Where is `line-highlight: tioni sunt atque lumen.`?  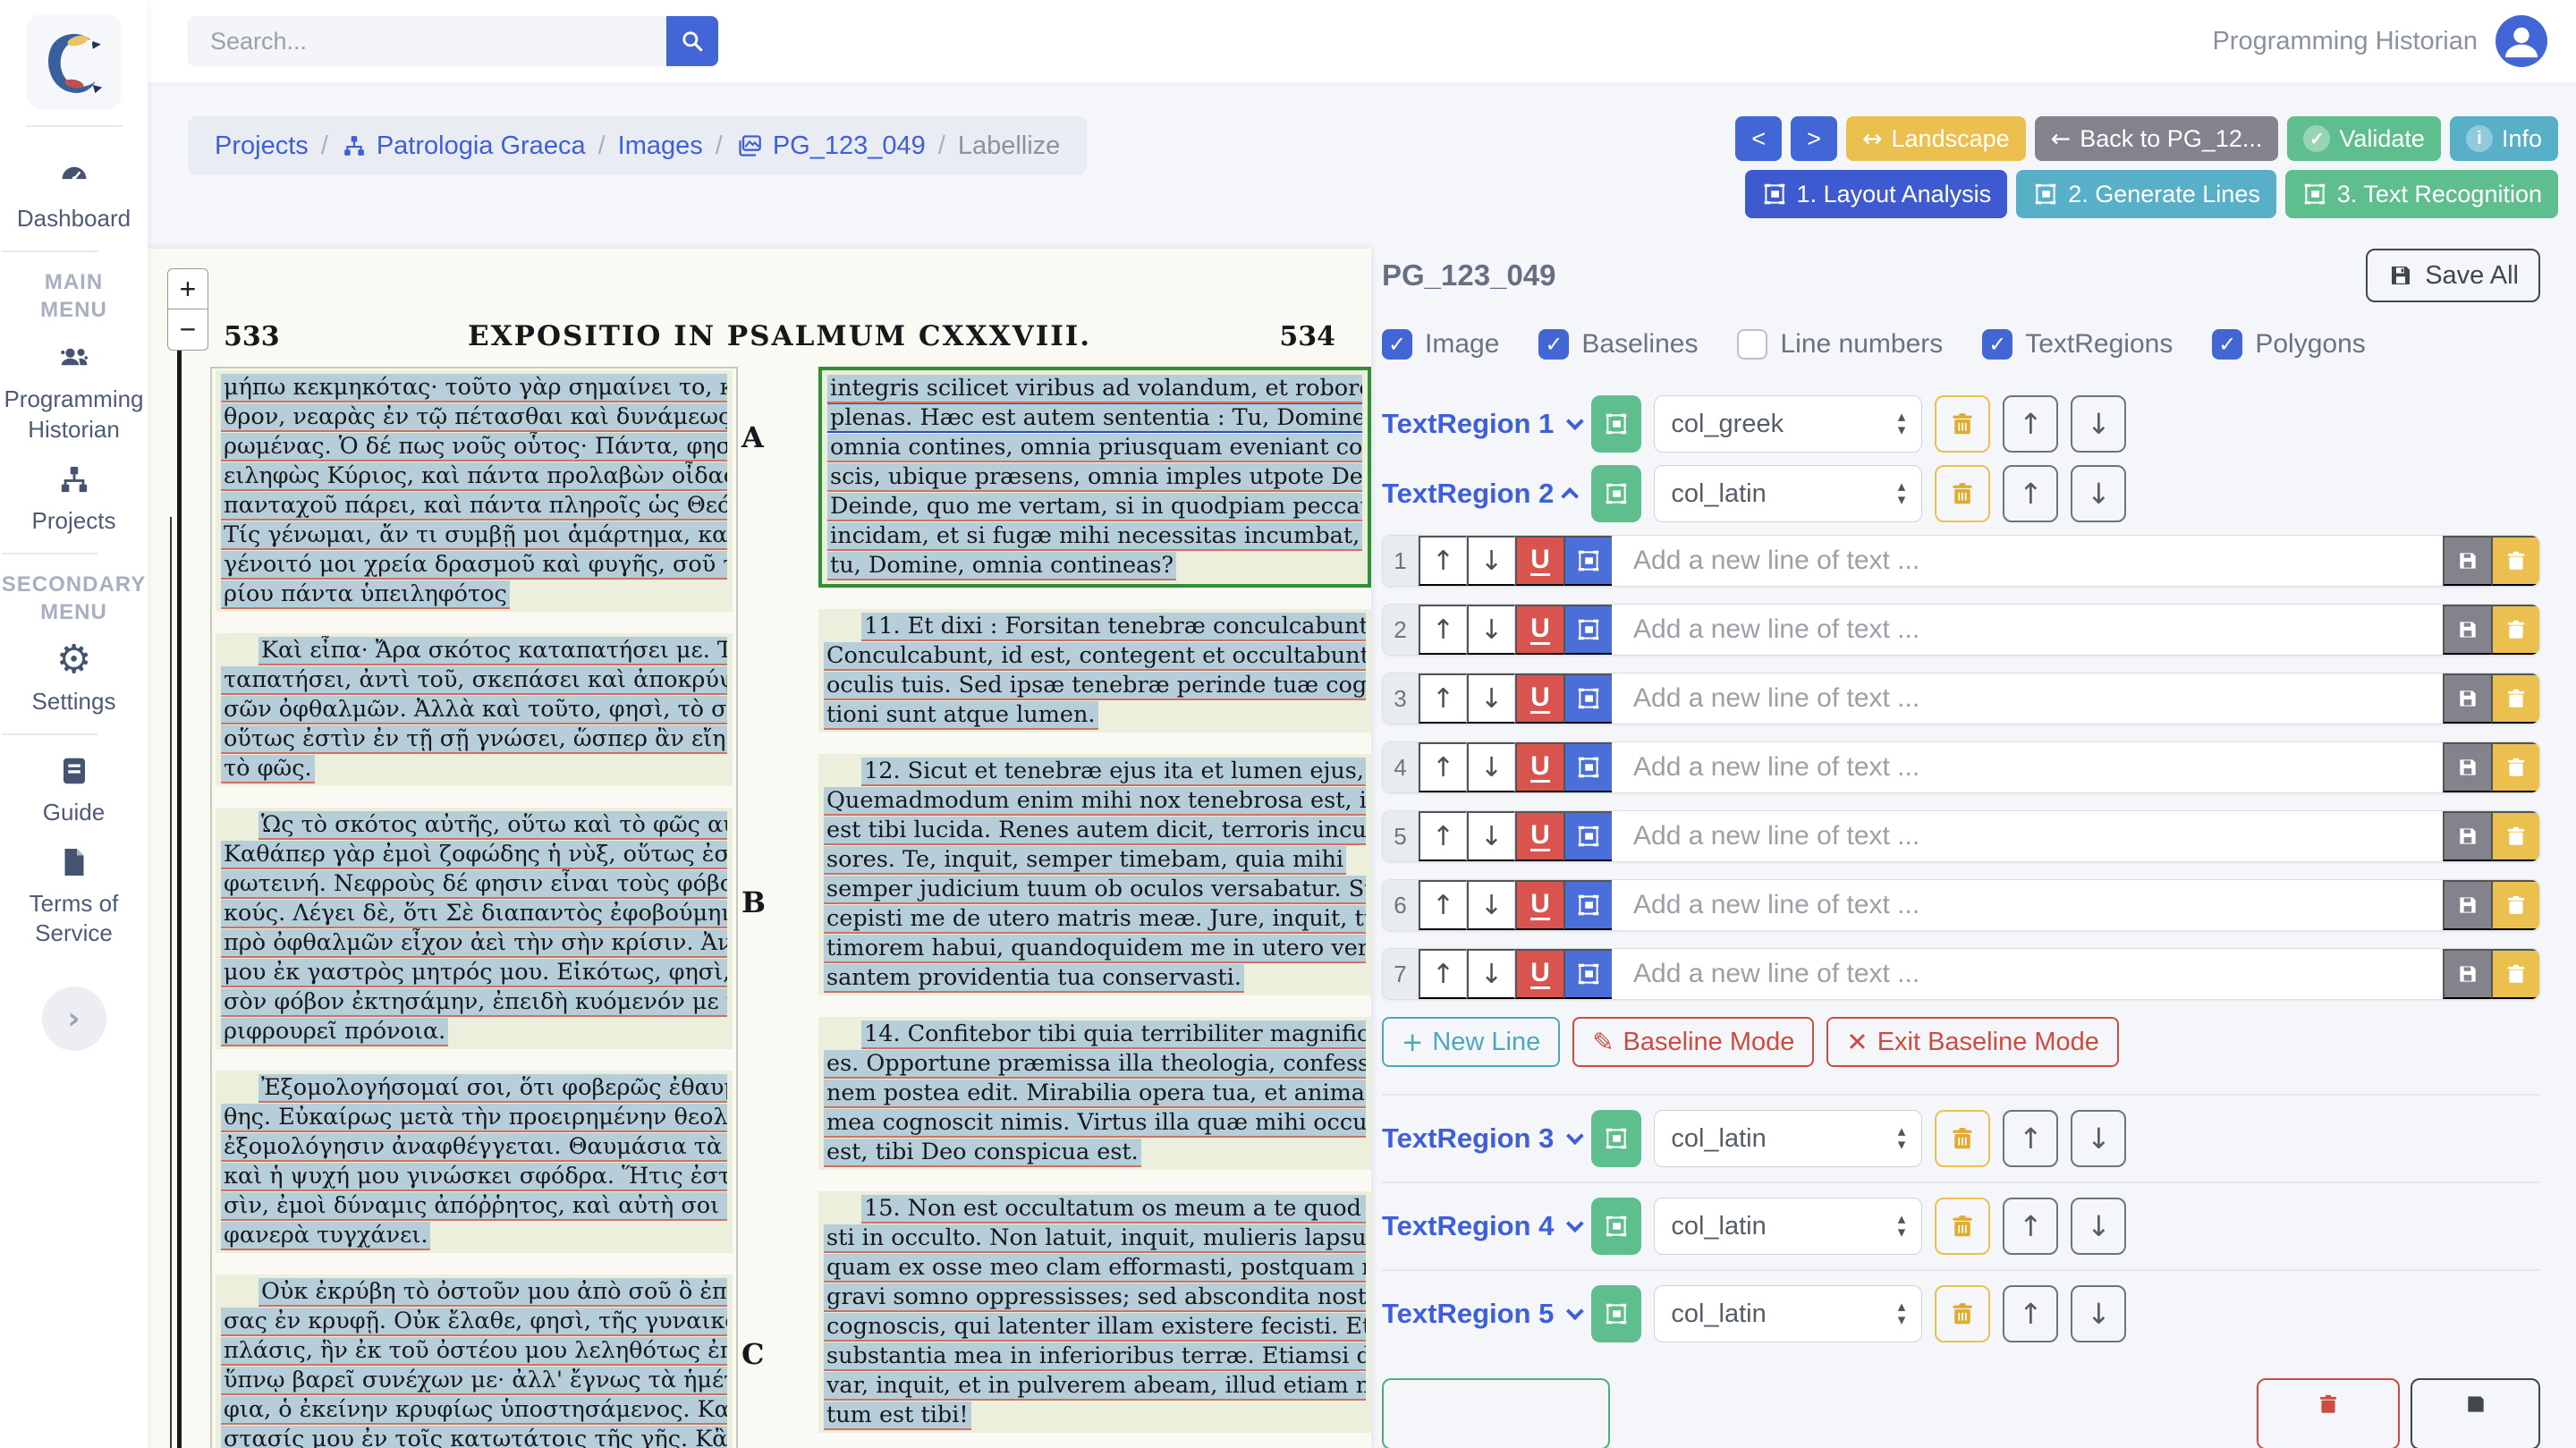
line-highlight: tioni sunt atque lumen. is located at coordinates (961, 714).